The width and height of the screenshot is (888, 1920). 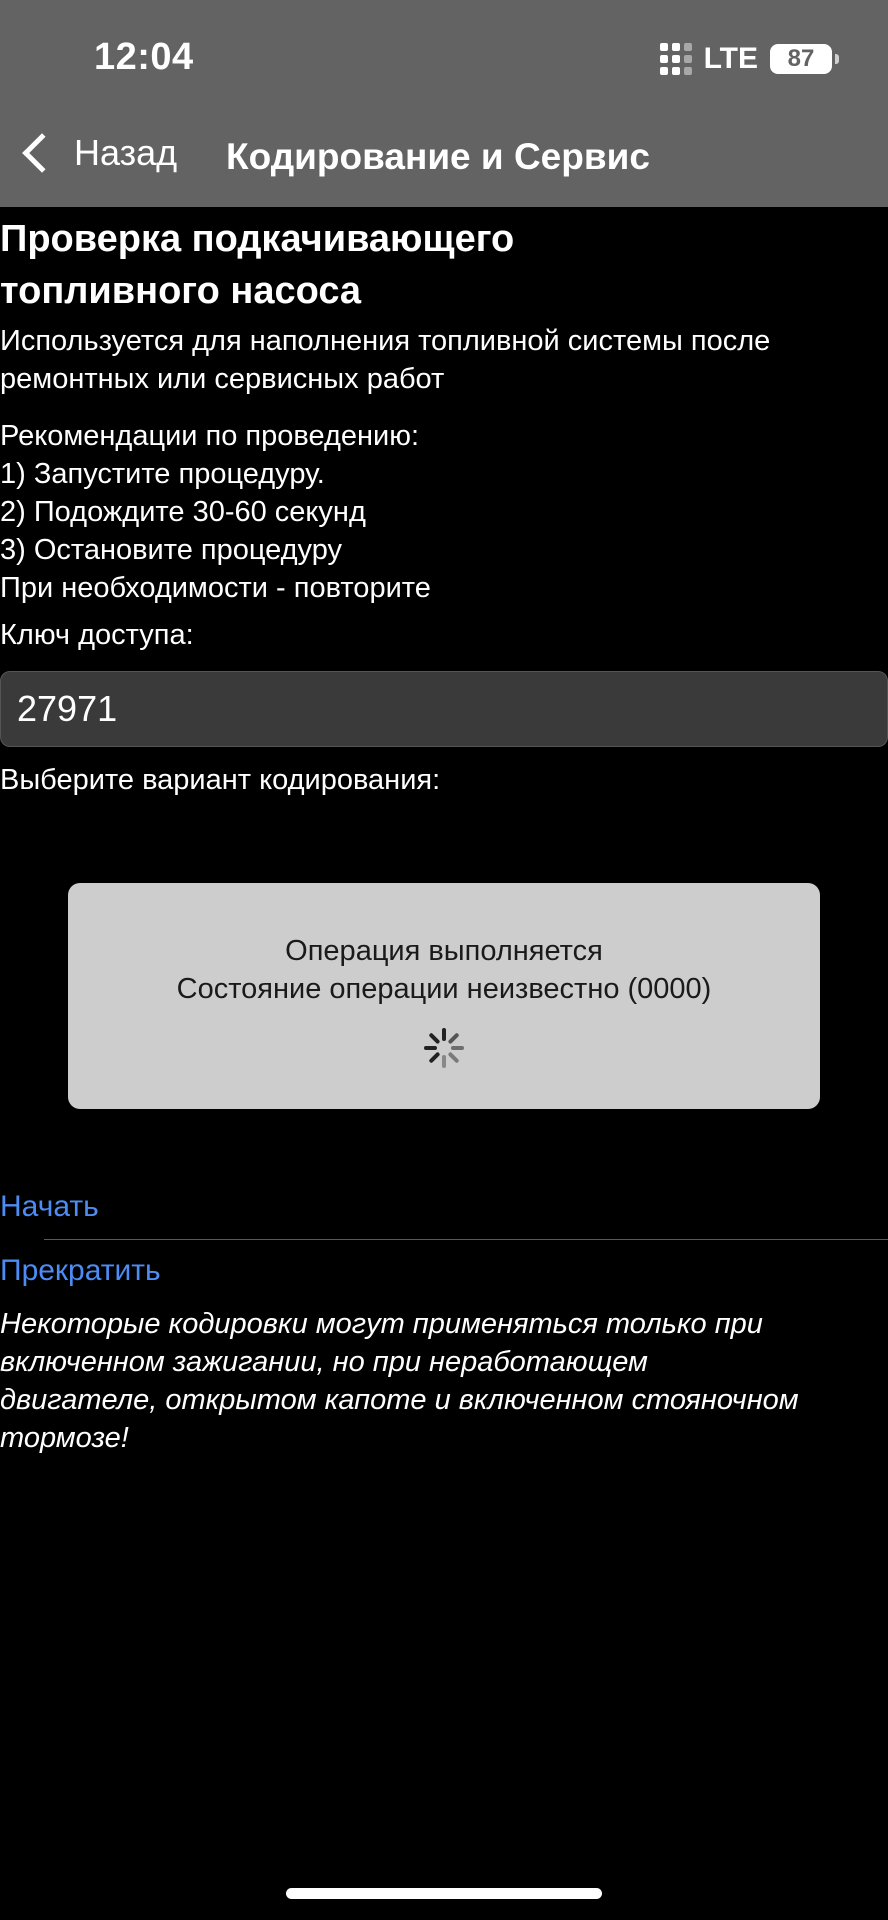 I want to click on status-indicators: LTE 87, so click(x=749, y=59).